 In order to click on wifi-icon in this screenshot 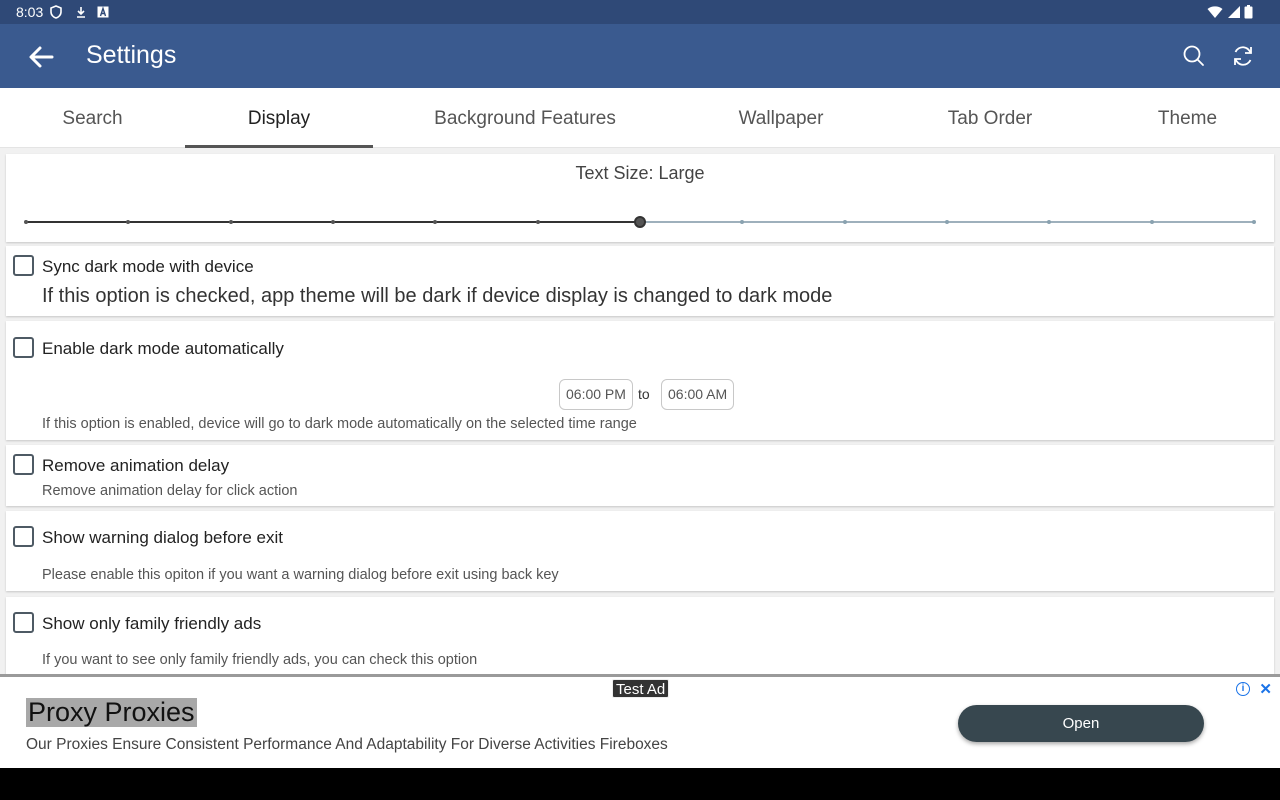, I will do `click(1215, 12)`.